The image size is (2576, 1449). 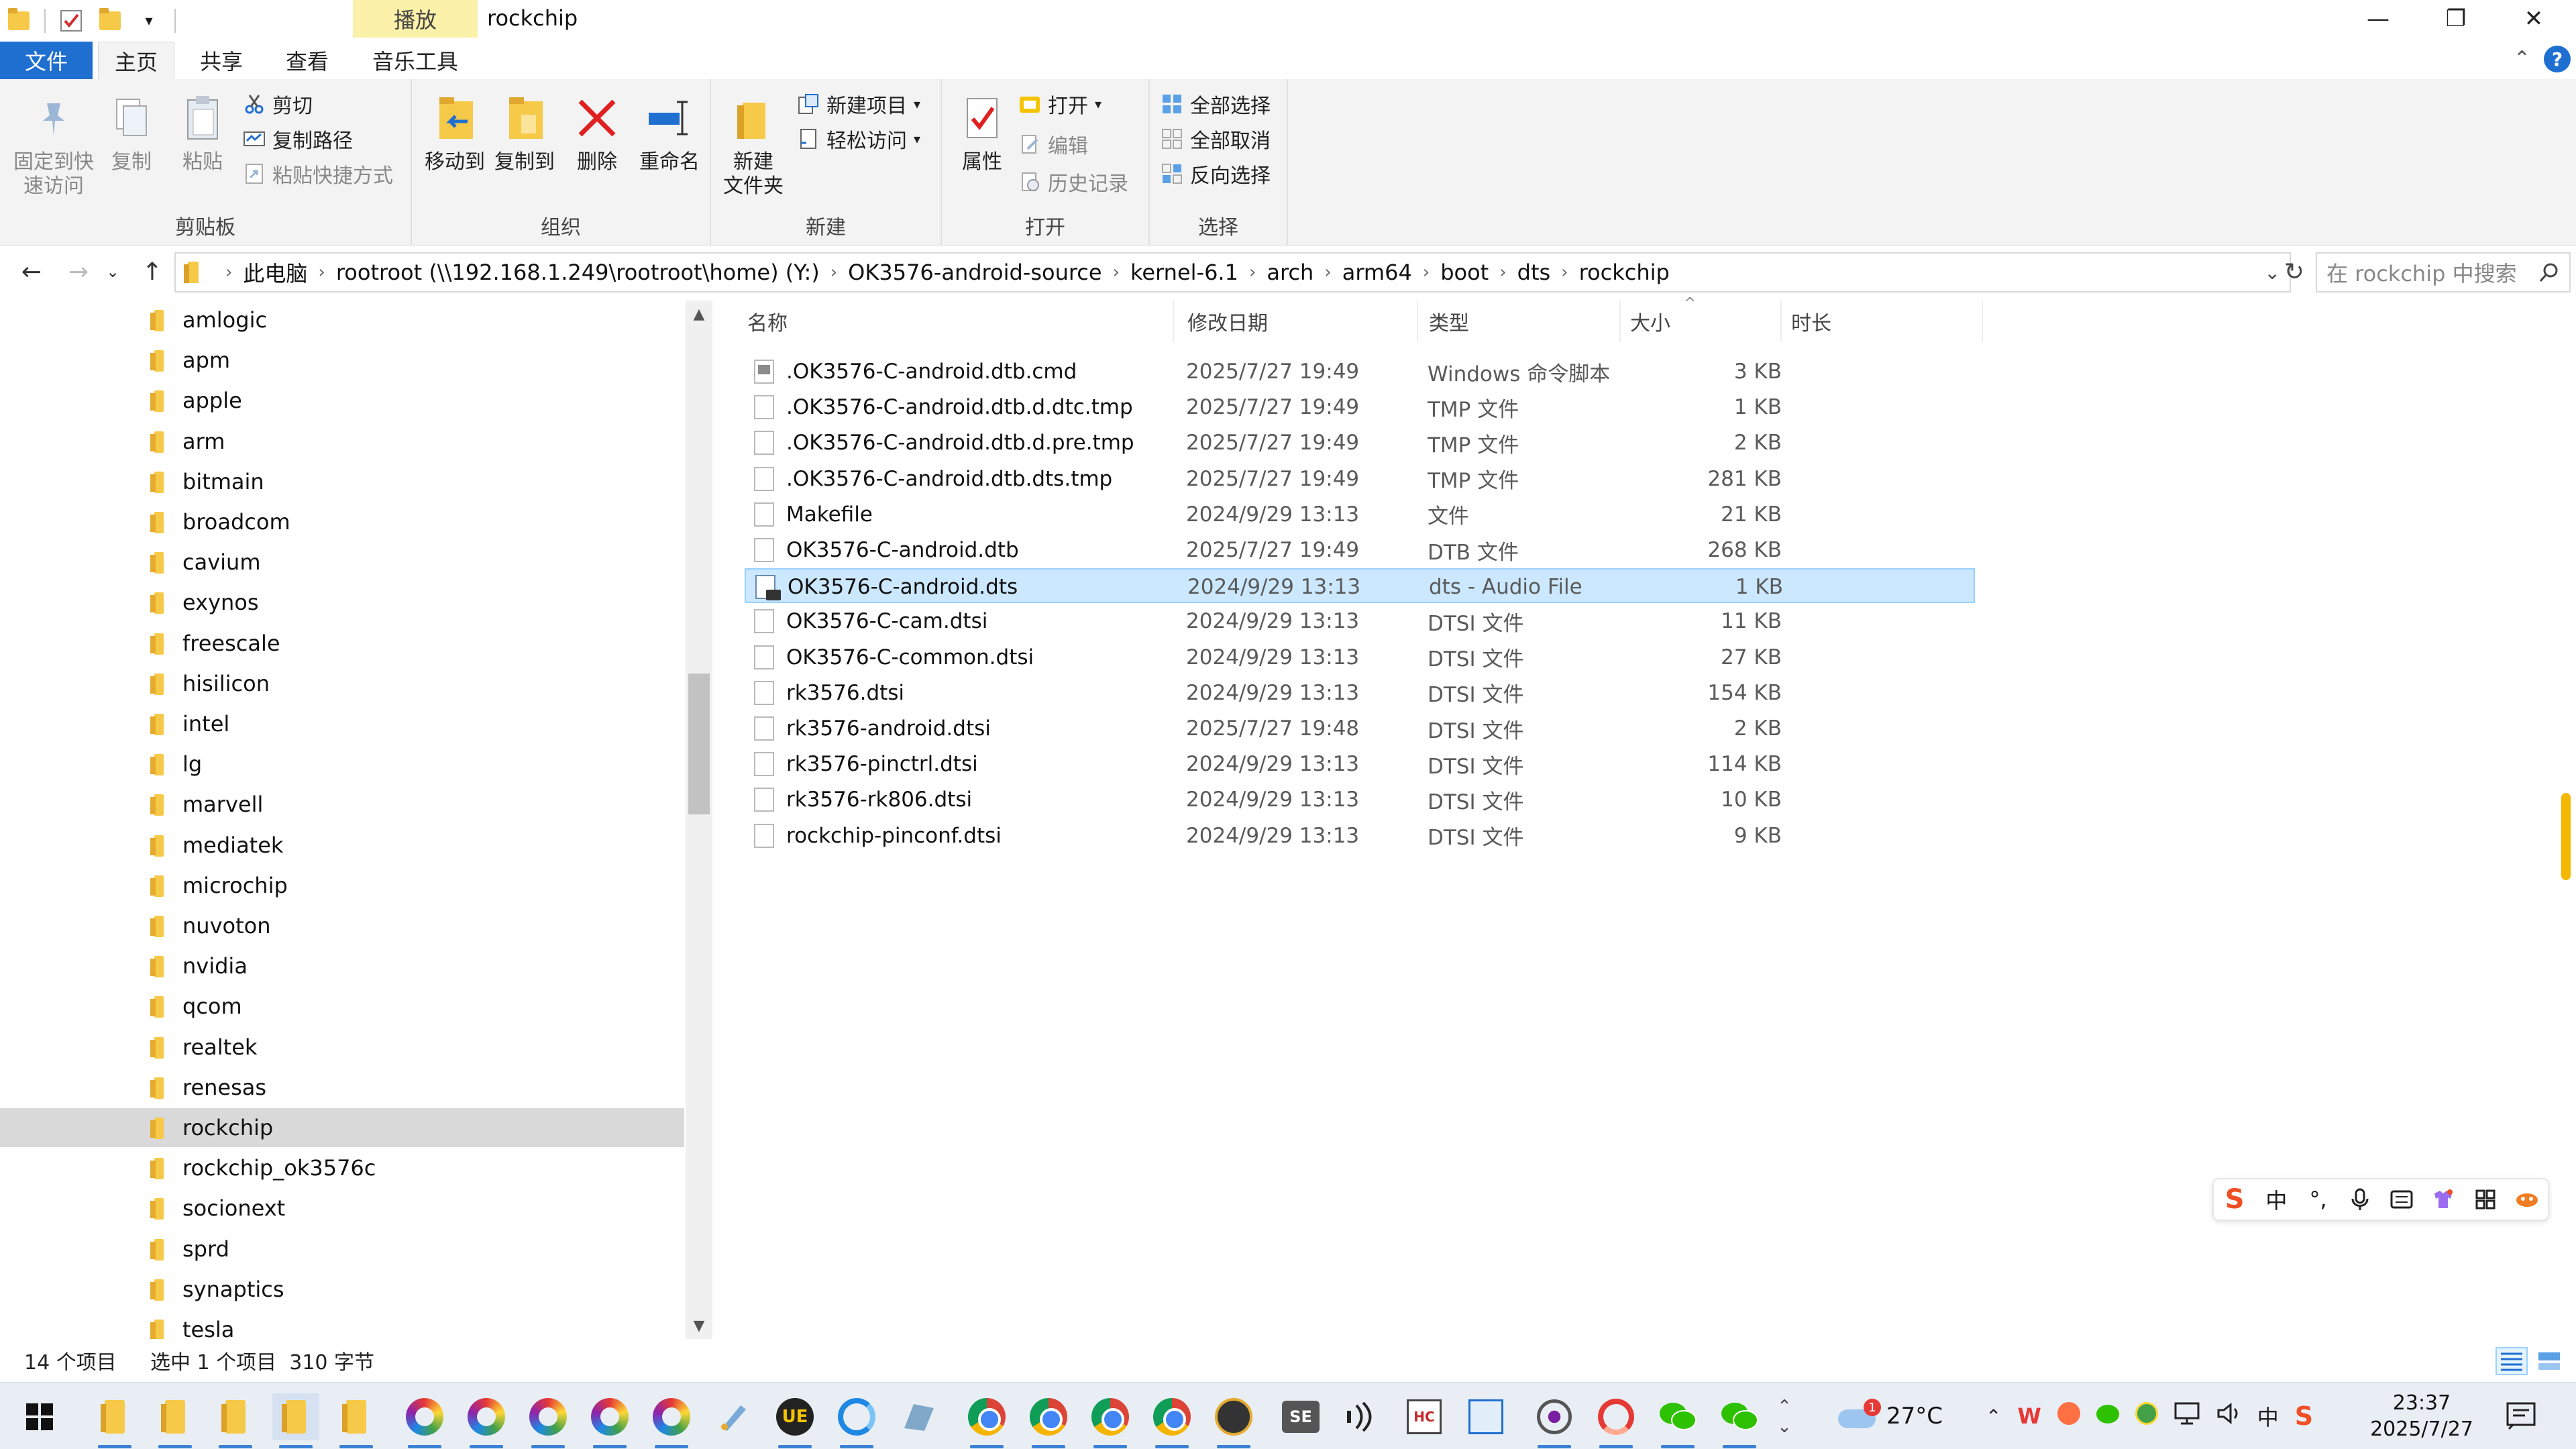 What do you see at coordinates (1290, 272) in the screenshot?
I see `crumb-arch: arch` at bounding box center [1290, 272].